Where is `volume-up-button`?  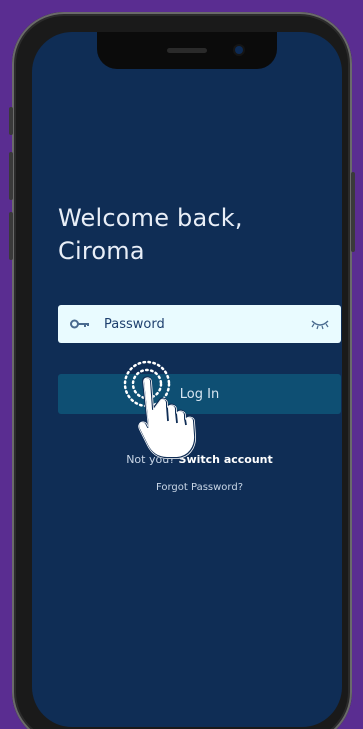 volume-up-button is located at coordinates (11, 176).